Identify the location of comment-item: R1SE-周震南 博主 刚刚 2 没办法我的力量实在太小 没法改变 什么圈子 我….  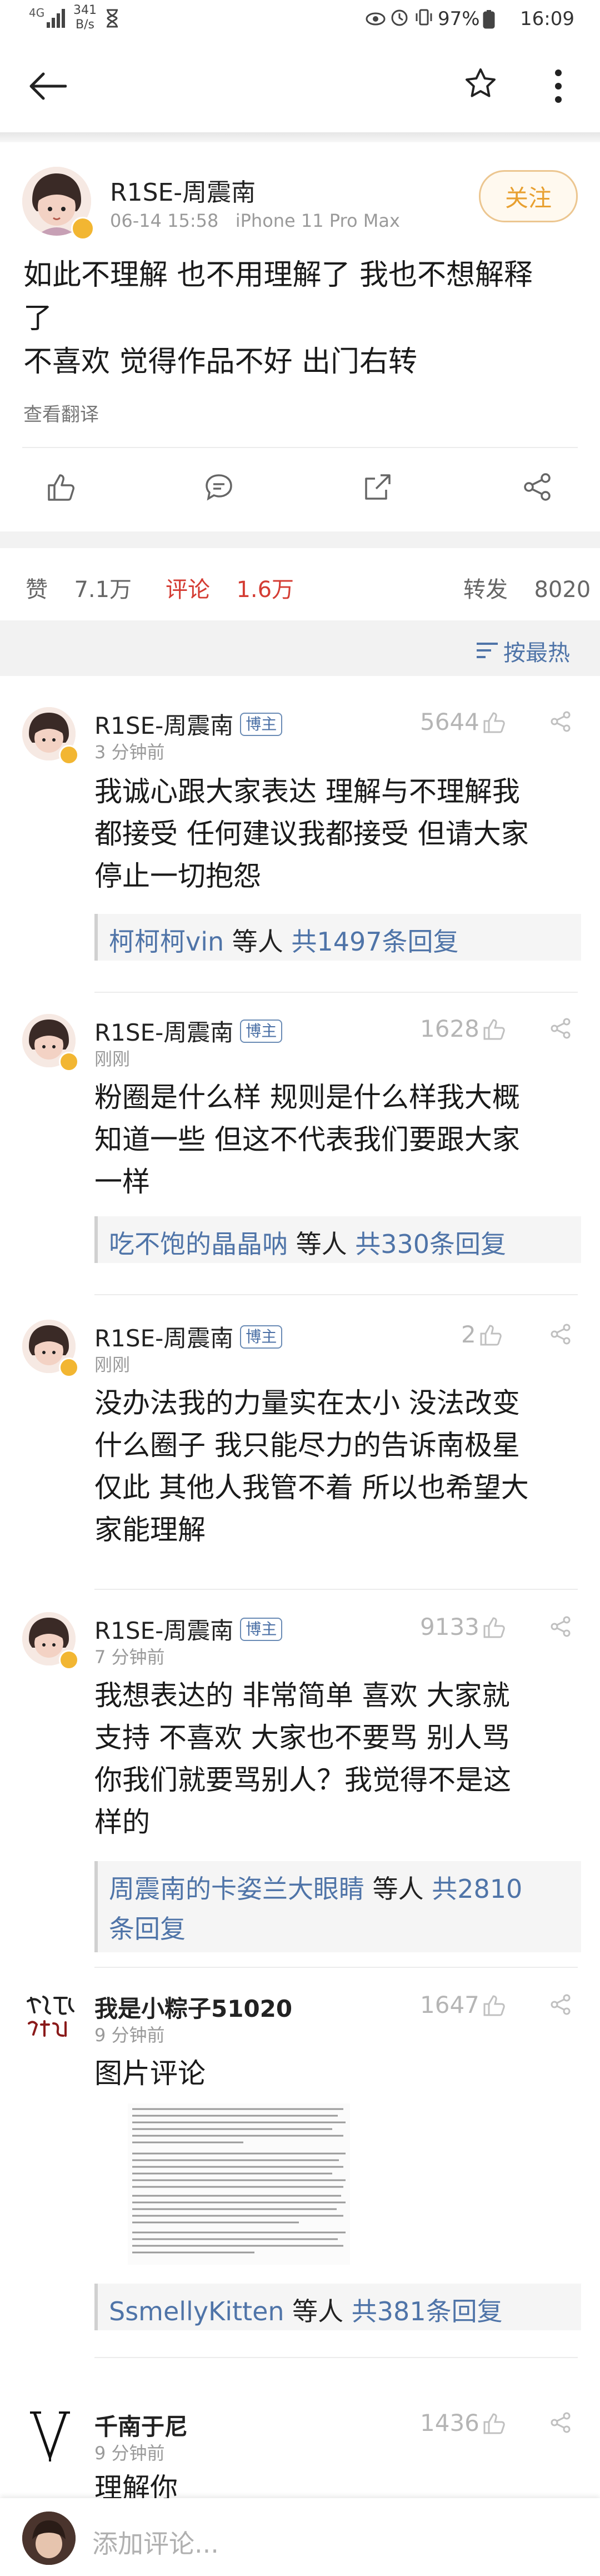
(300, 1443).